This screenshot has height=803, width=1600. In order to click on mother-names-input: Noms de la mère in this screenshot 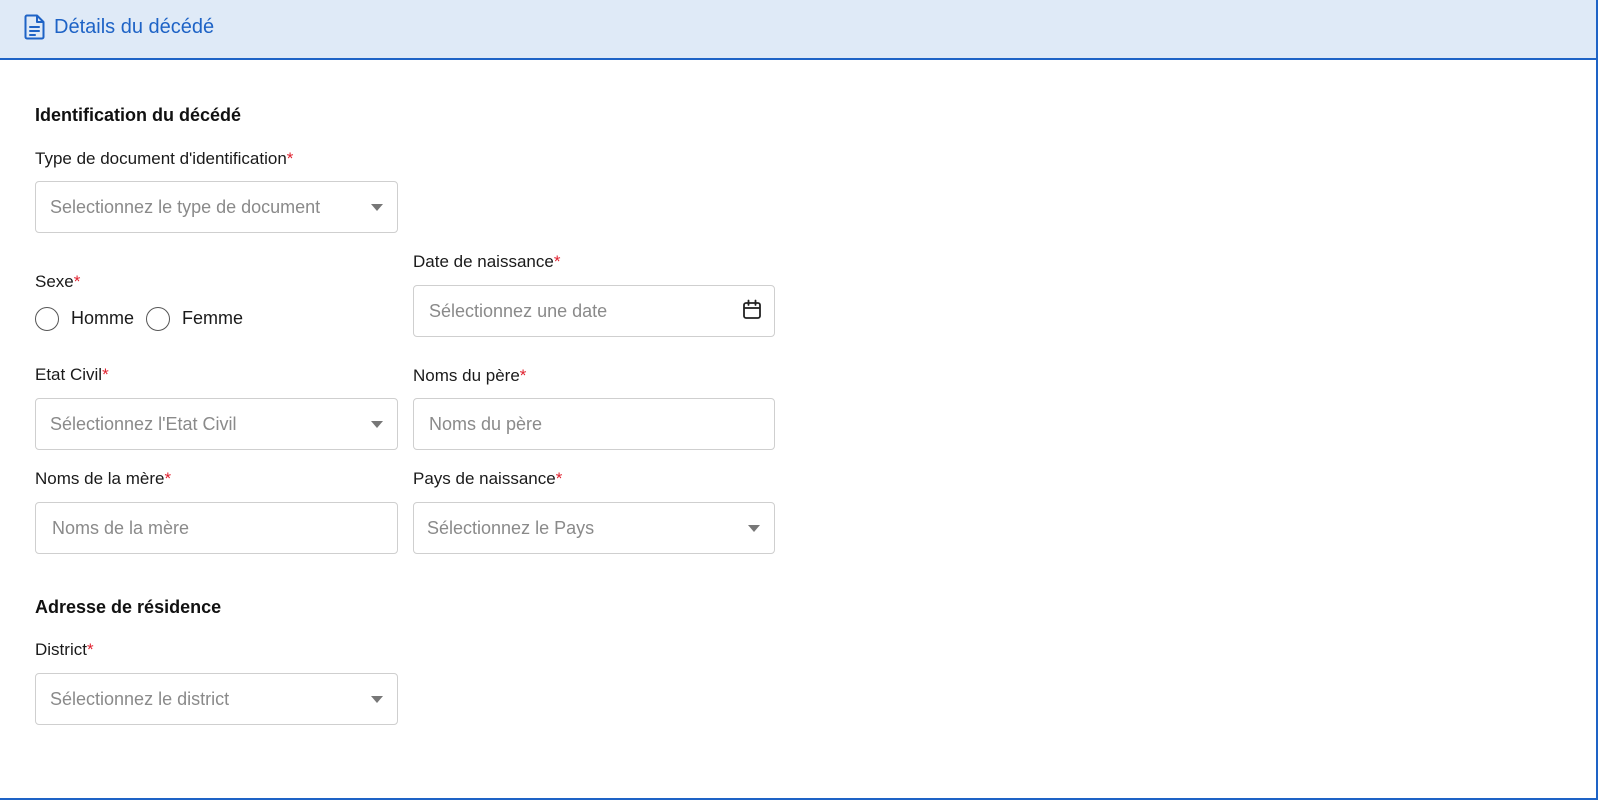, I will do `click(216, 528)`.